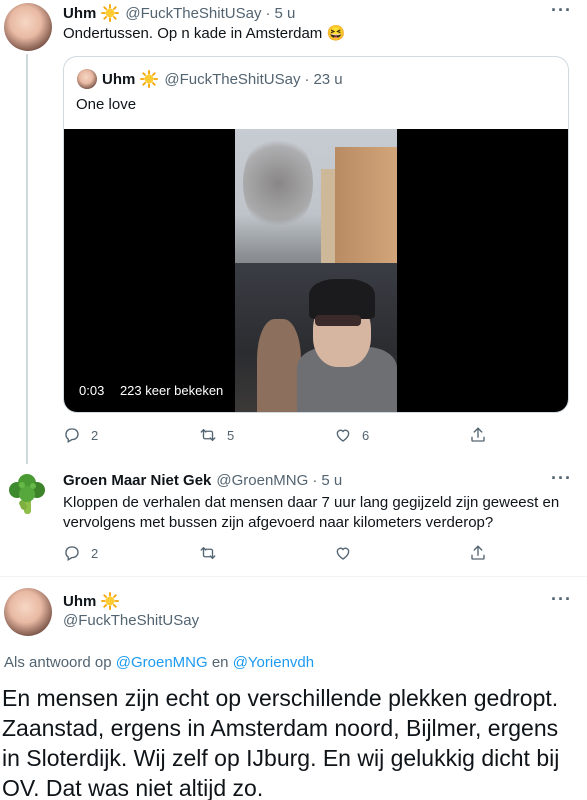  Describe the element at coordinates (87, 79) in the screenshot. I see `quoted-avatar` at that location.